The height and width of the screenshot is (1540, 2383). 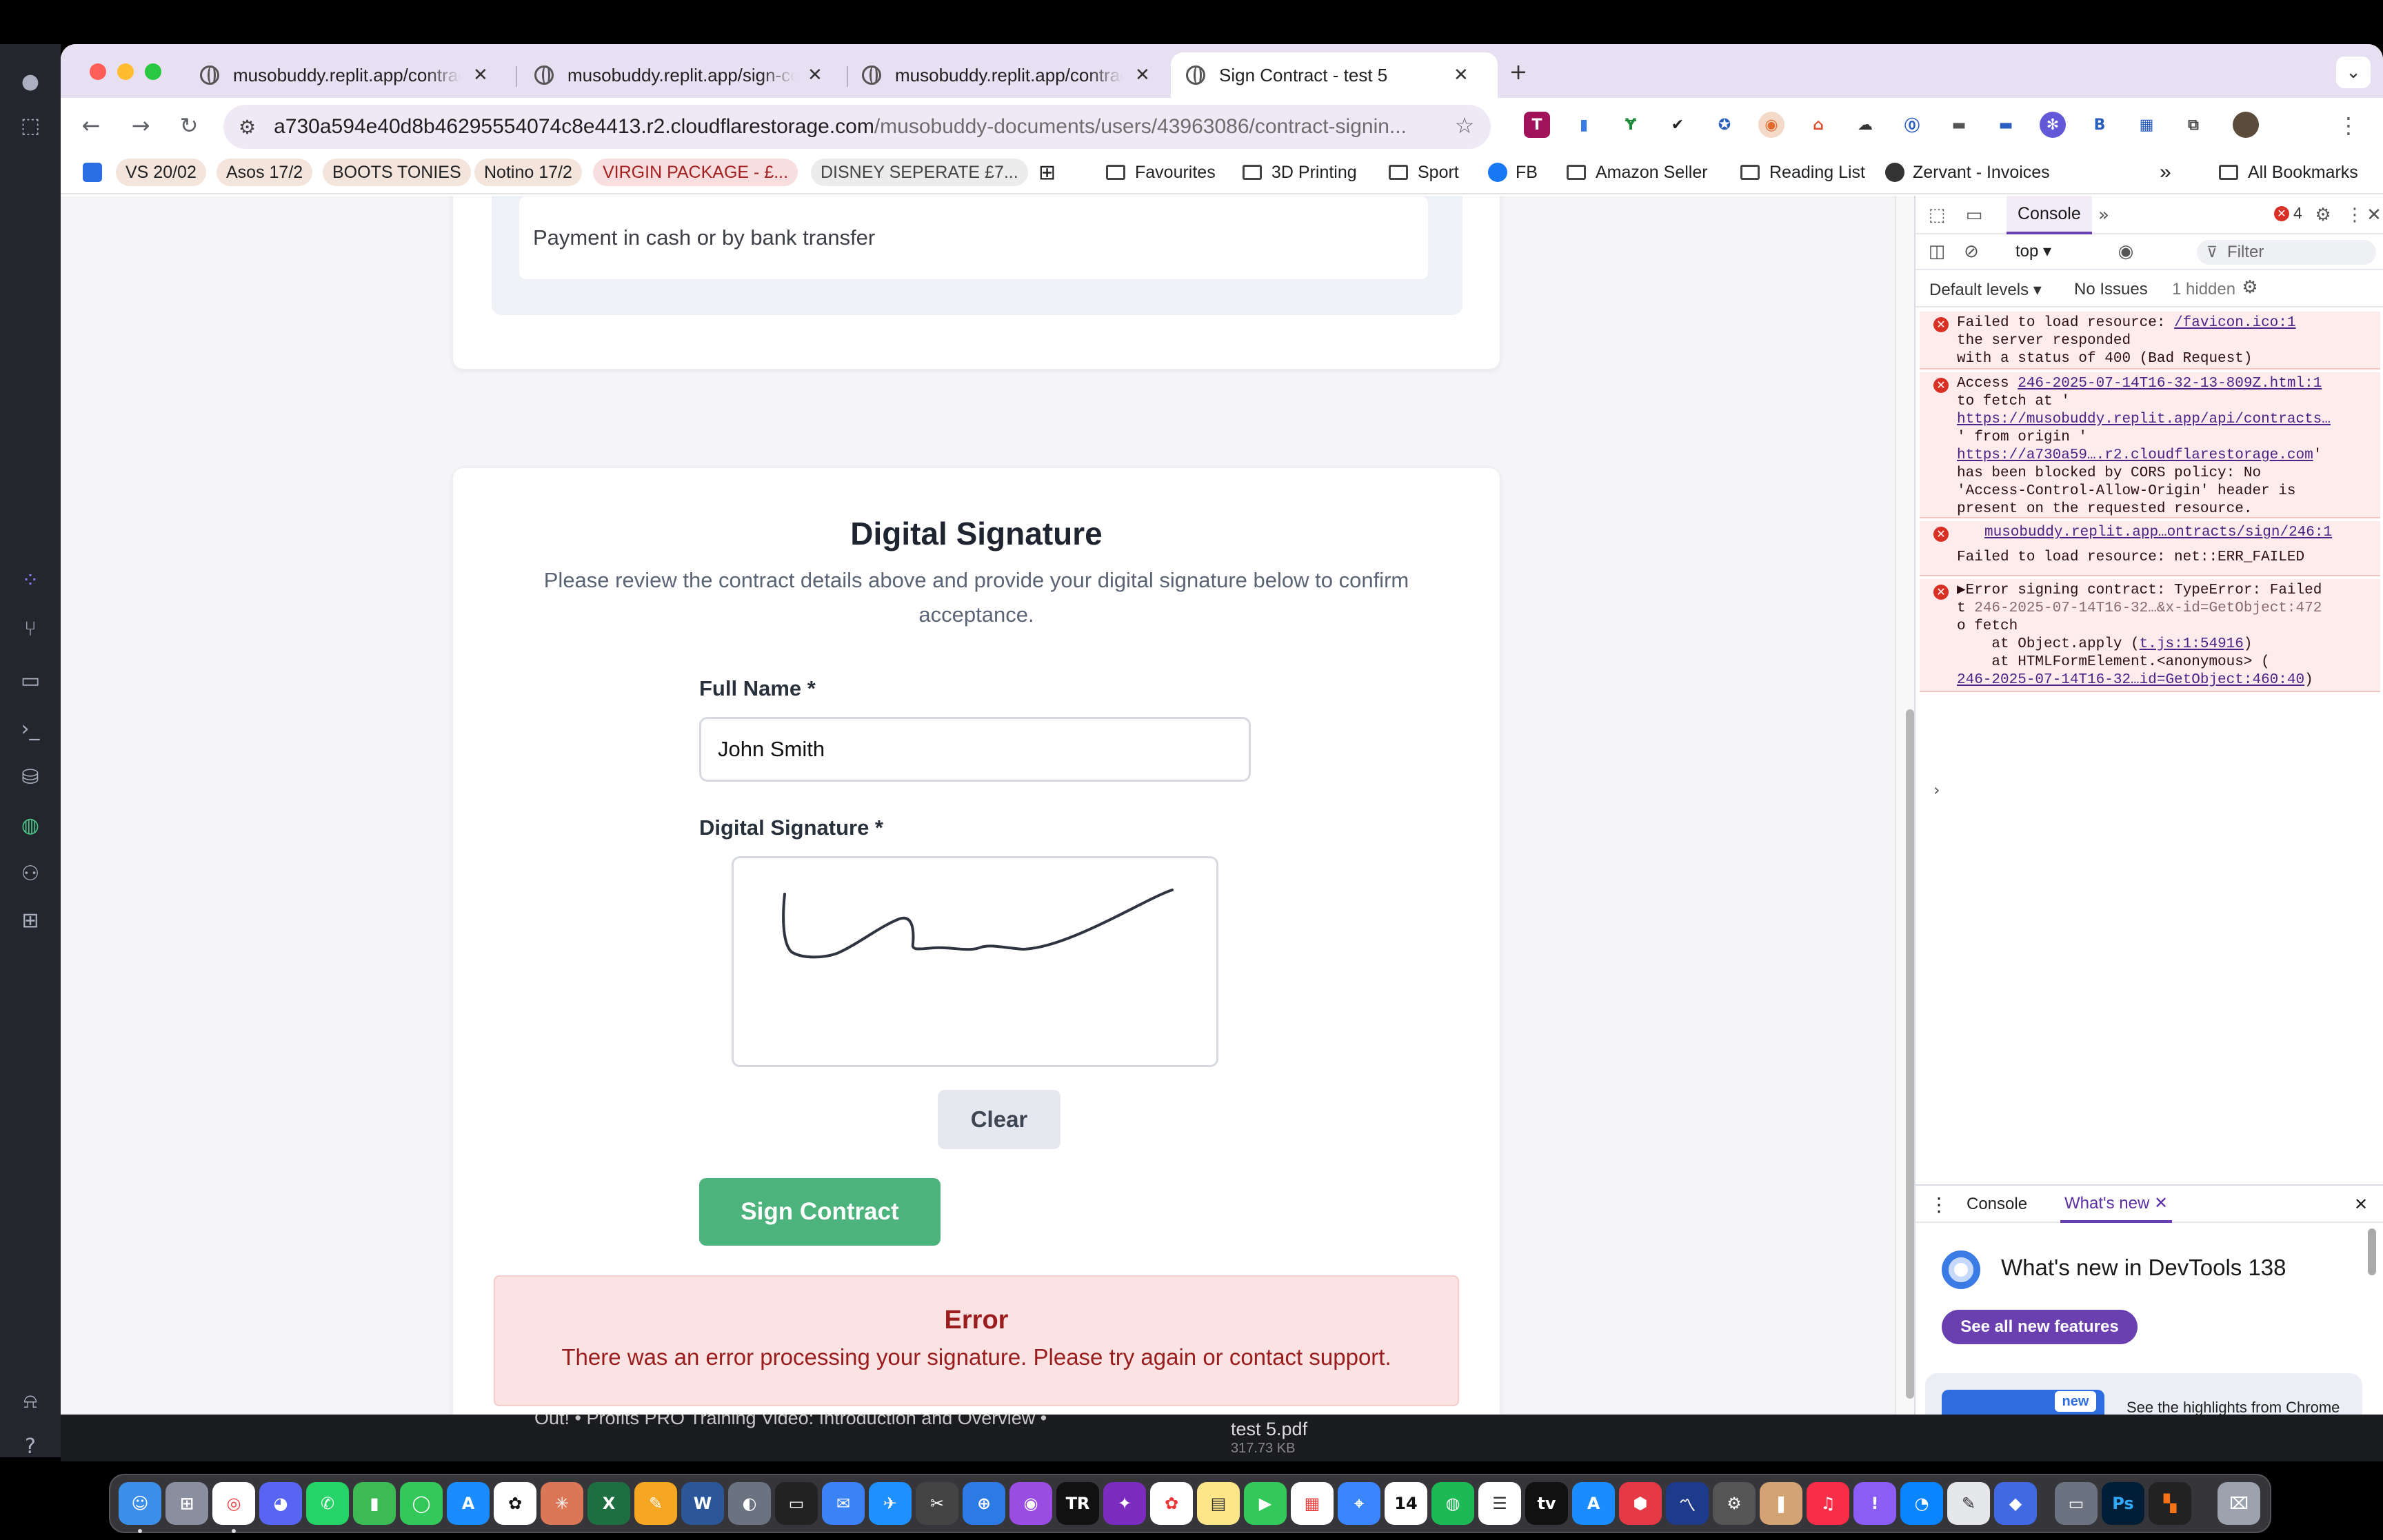 I want to click on forward-arrow-icon: →, so click(x=140, y=126).